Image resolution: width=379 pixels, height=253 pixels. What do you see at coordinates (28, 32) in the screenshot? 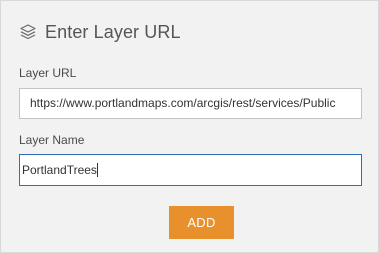
I see `layers-icon` at bounding box center [28, 32].